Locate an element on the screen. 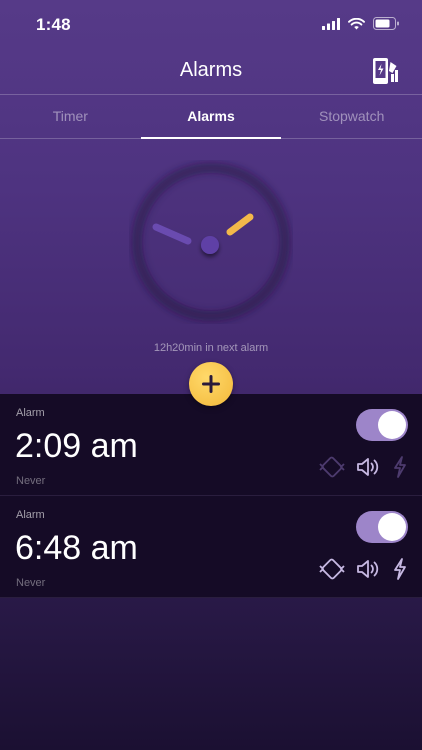 Image resolution: width=422 pixels, height=750 pixels. page-title: Alarms is located at coordinates (211, 70).